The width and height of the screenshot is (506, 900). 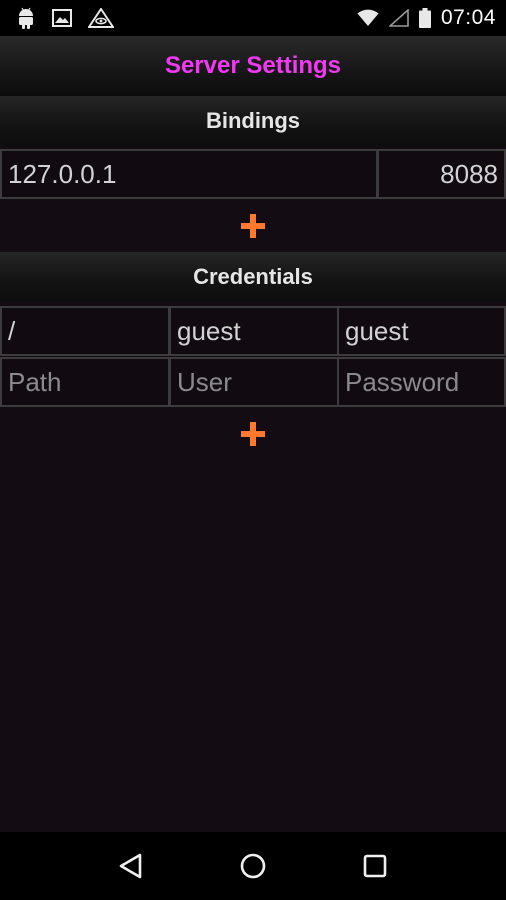 I want to click on status-right: 07:04, so click(x=426, y=18).